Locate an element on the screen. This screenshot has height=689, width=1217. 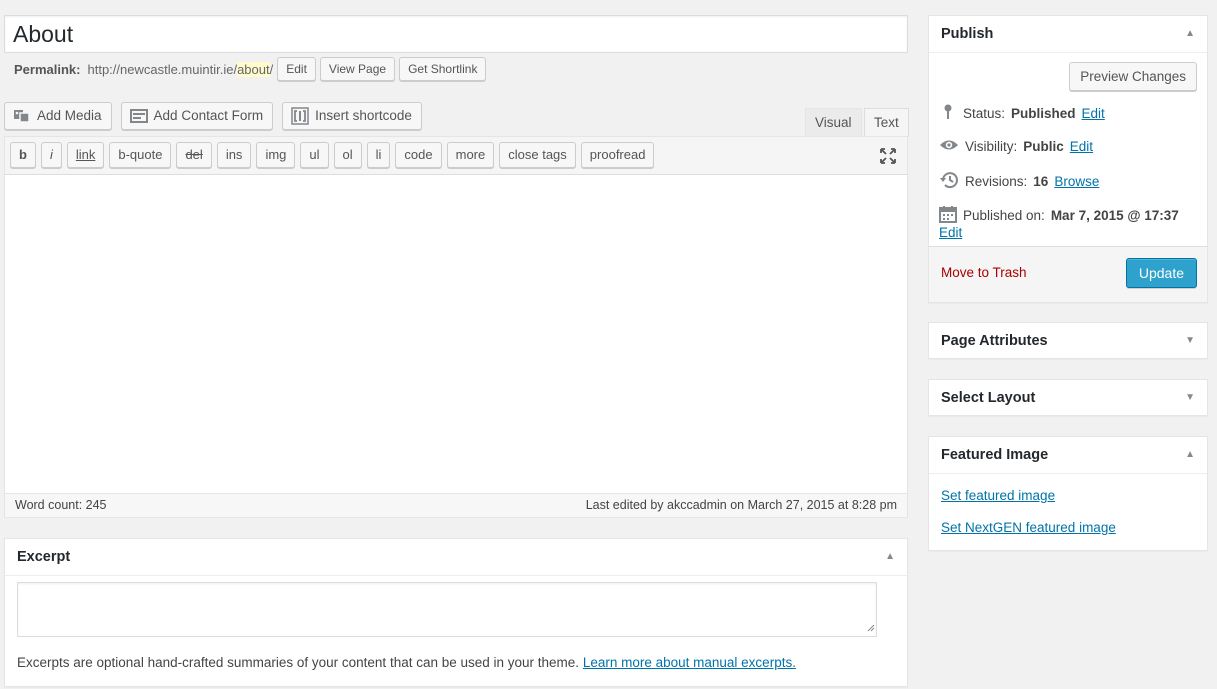
permalink-slug: about is located at coordinates (253, 69).